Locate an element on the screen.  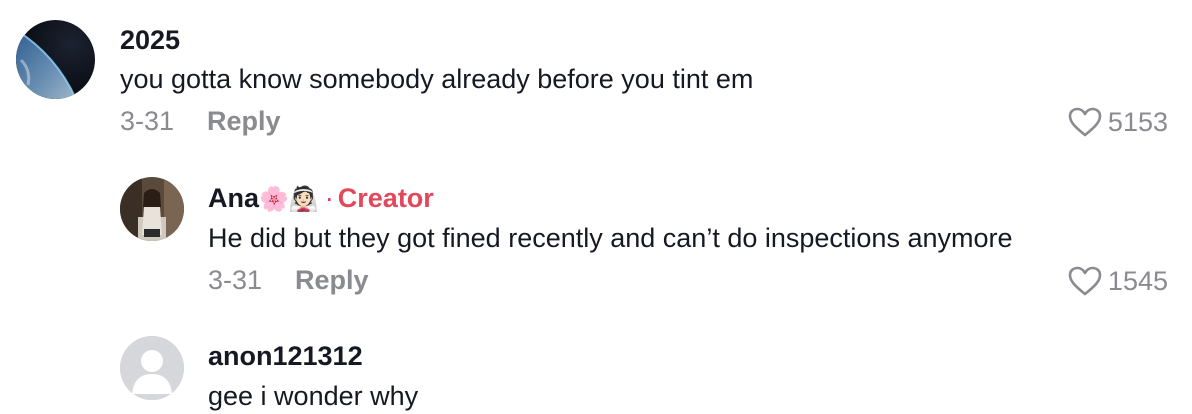
like-button: 1545 is located at coordinates (1118, 281).